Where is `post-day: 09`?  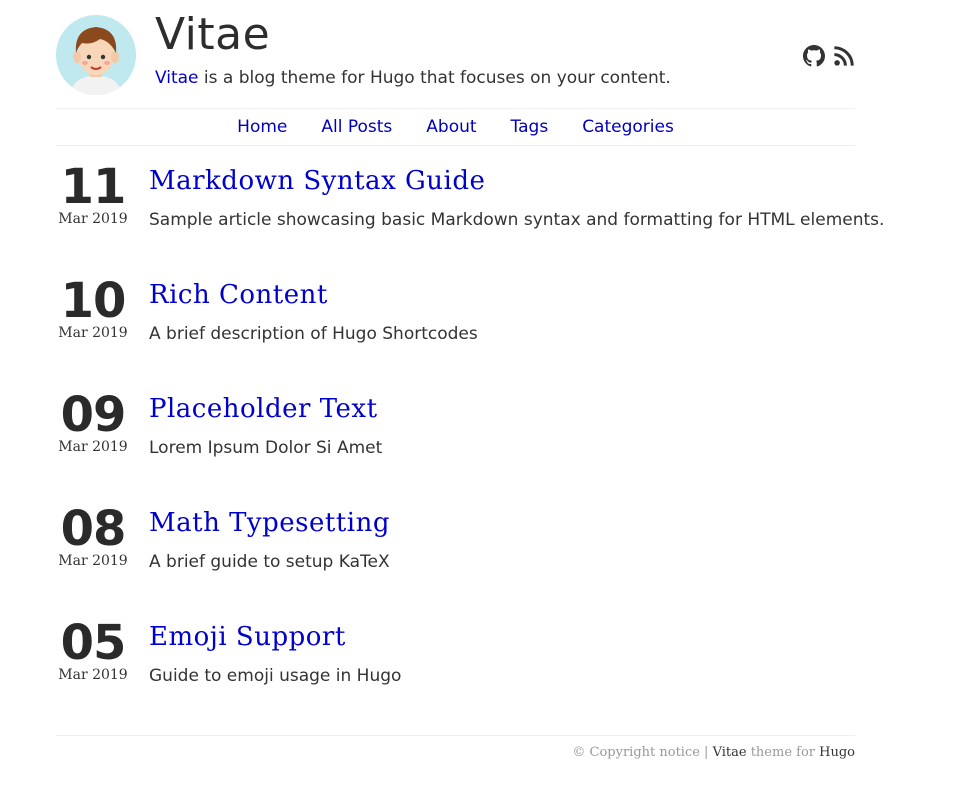
post-day: 09 is located at coordinates (93, 415).